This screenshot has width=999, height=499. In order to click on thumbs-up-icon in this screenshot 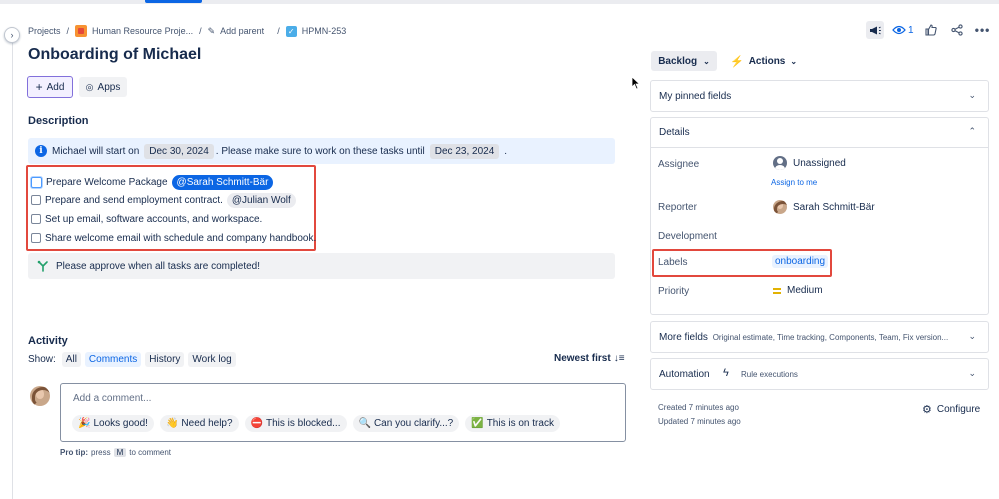, I will do `click(931, 30)`.